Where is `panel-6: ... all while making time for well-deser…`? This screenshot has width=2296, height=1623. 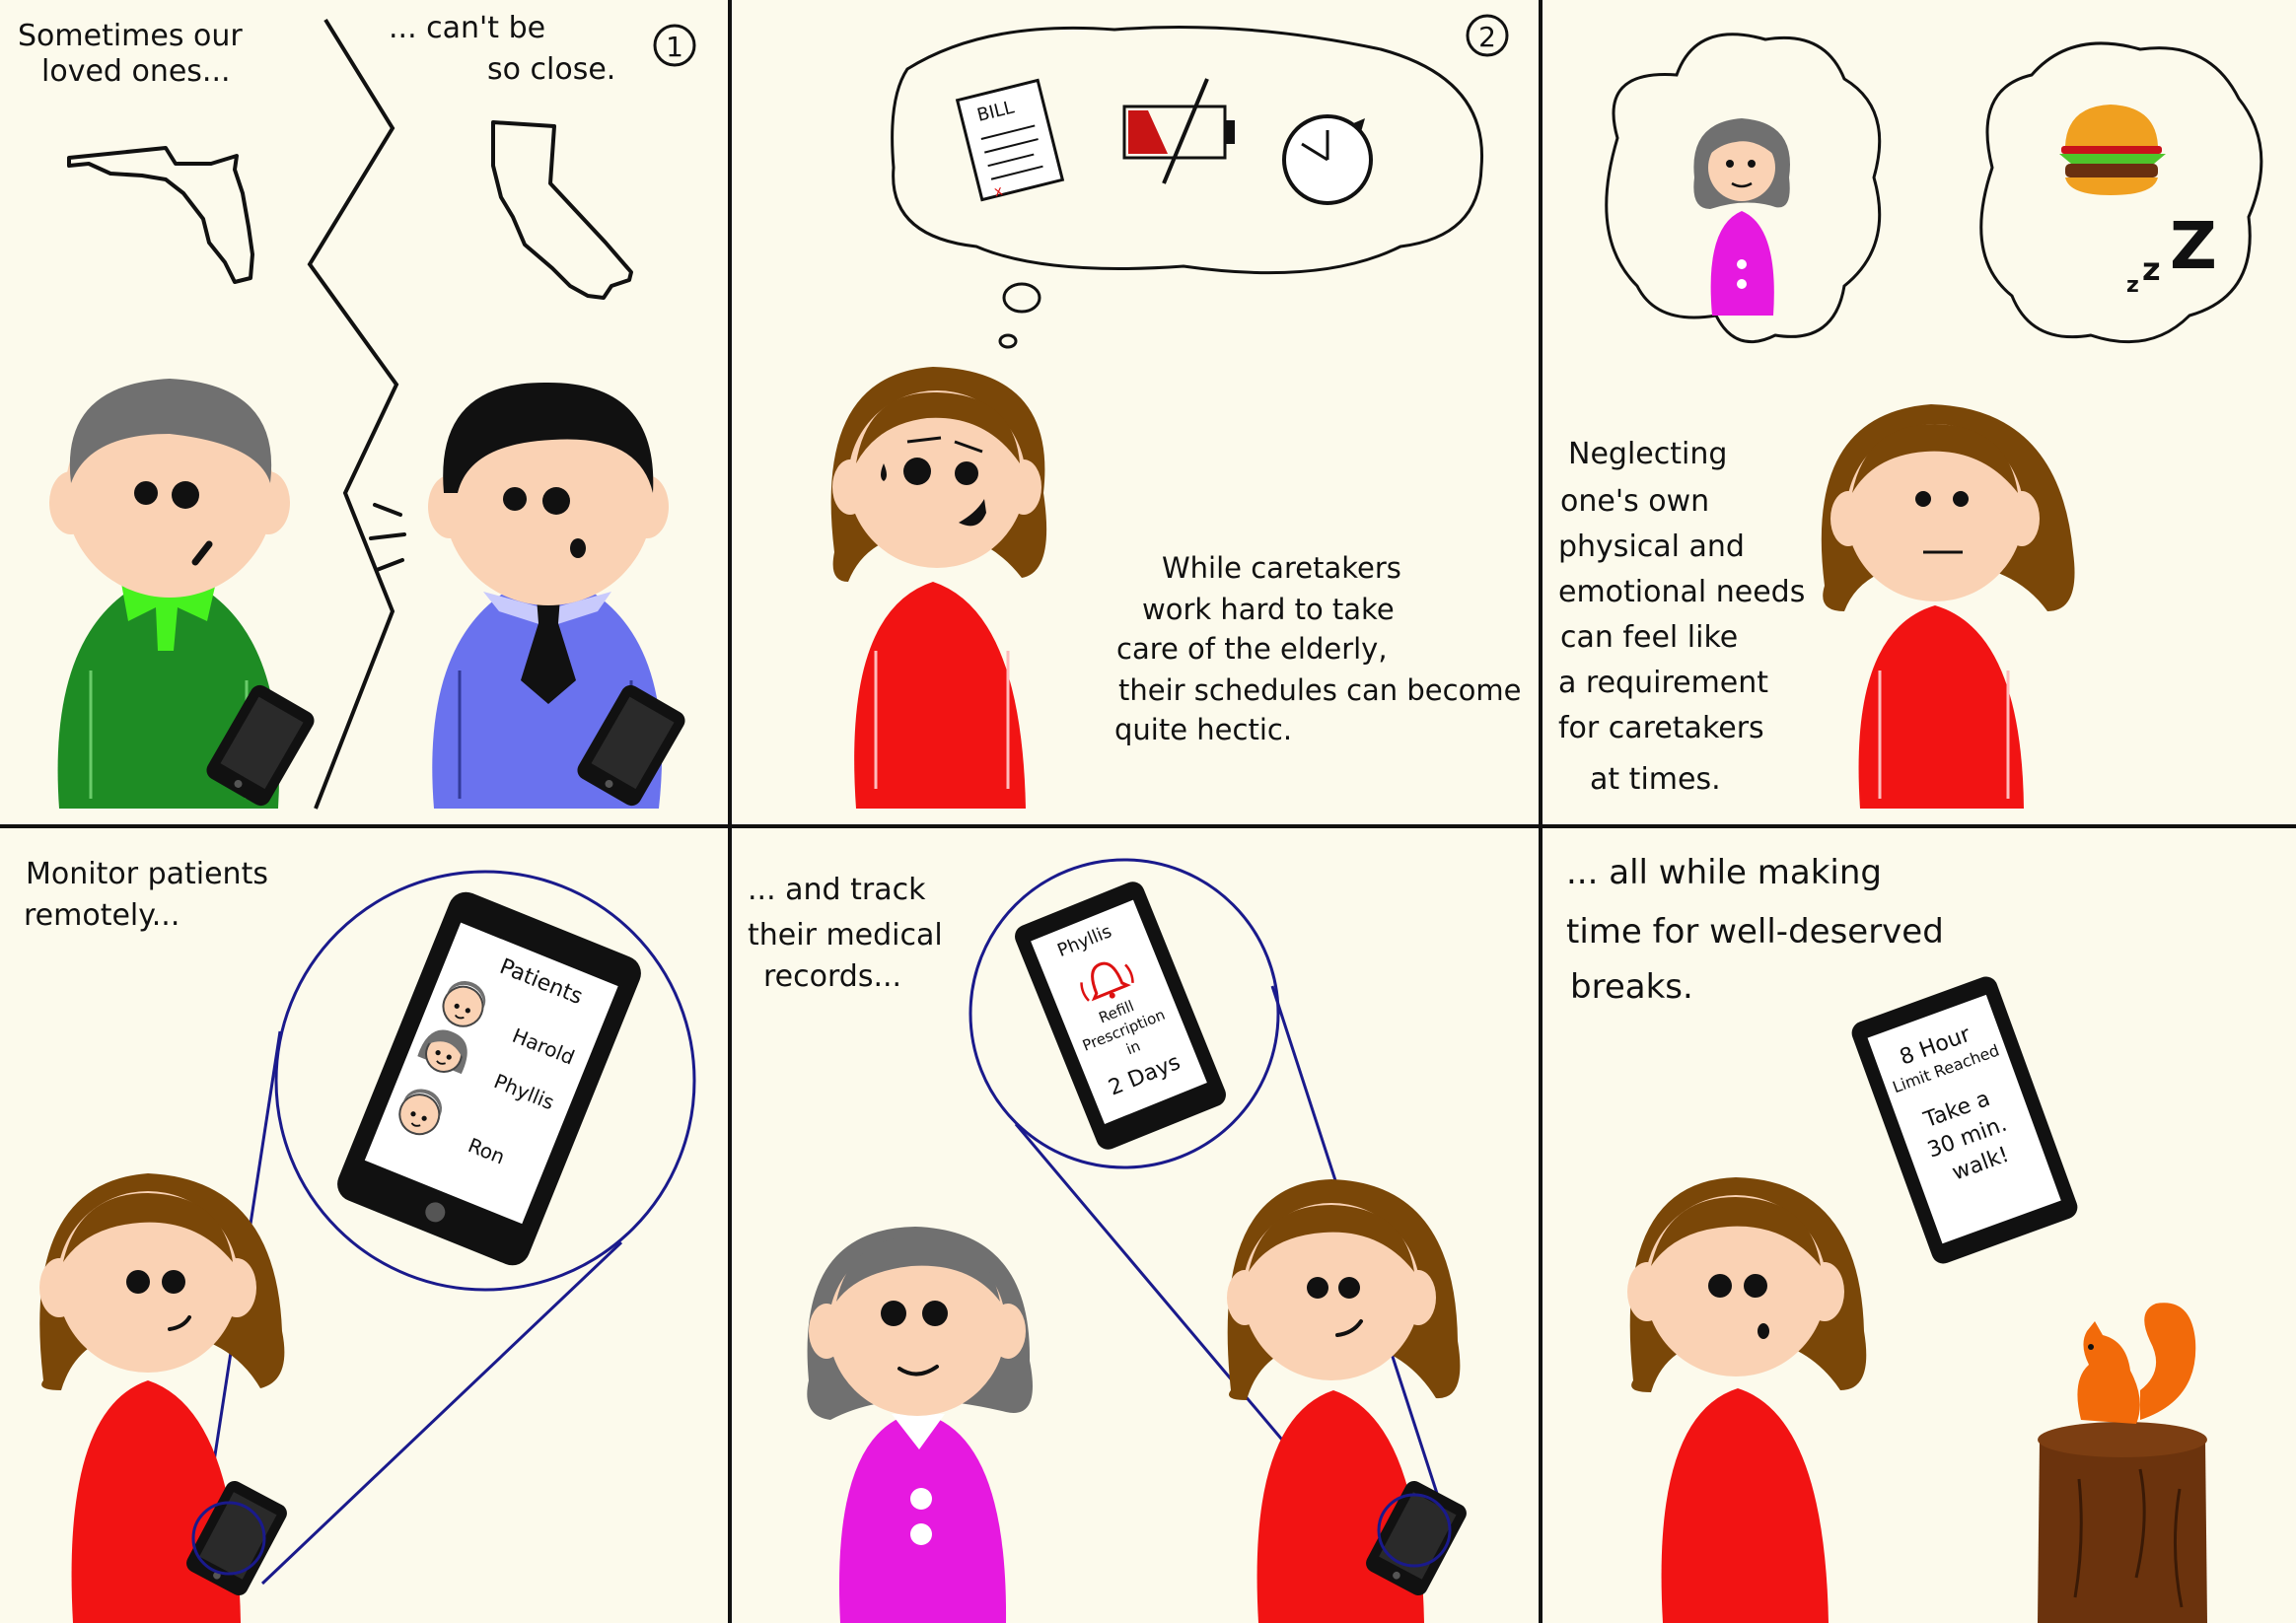 panel-6: ... all while making time for well-deser… is located at coordinates (1887, 1238).